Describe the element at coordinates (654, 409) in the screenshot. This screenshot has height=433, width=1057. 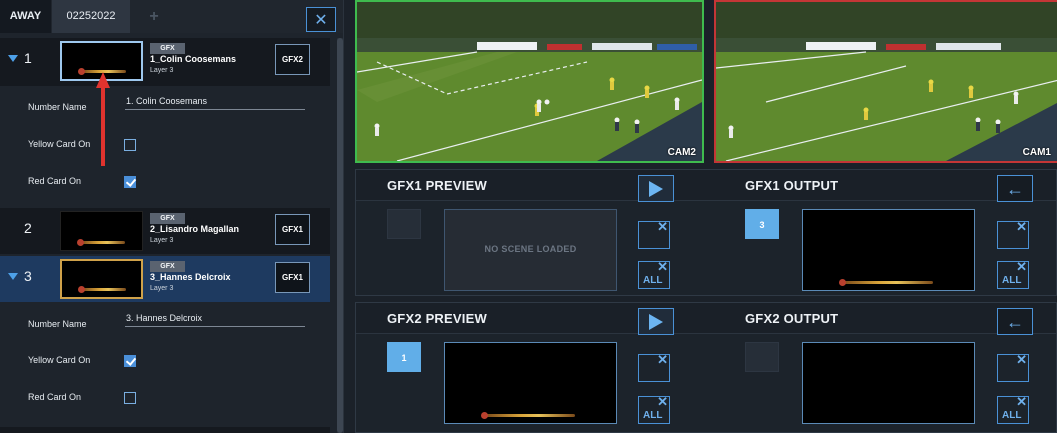
I see `gfx2-preview-clear-all-button: ✕ ALL` at that location.